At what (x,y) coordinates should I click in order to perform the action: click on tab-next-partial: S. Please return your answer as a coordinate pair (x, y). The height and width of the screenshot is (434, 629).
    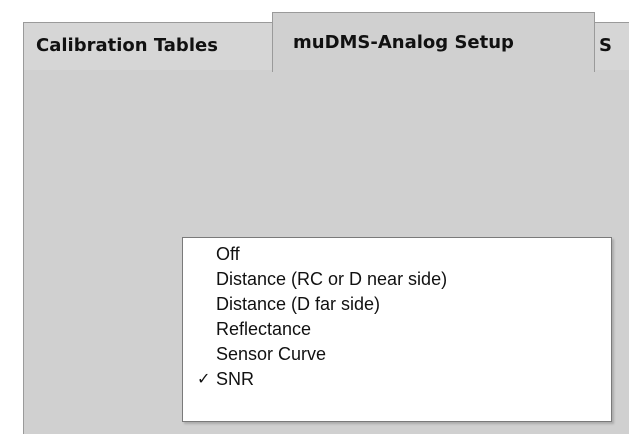
    Looking at the image, I should click on (611, 46).